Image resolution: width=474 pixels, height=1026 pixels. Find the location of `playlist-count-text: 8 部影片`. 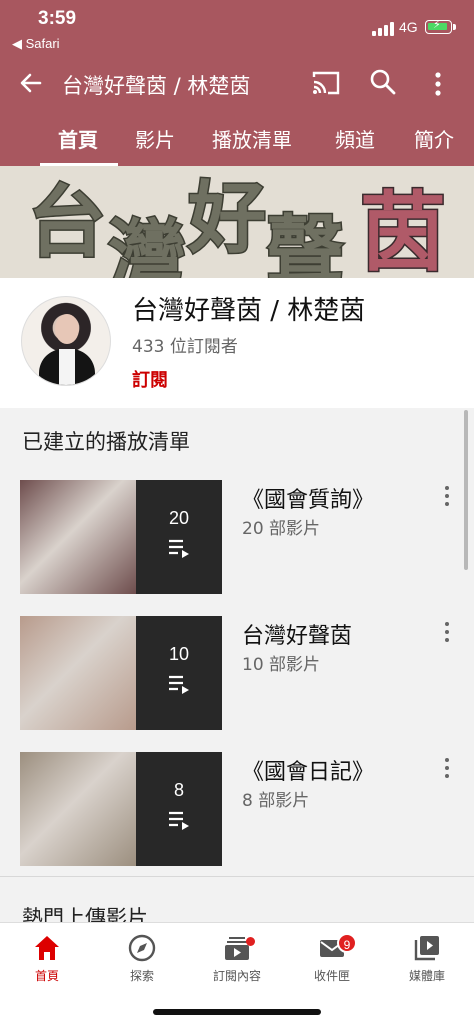

playlist-count-text: 8 部影片 is located at coordinates (276, 801).